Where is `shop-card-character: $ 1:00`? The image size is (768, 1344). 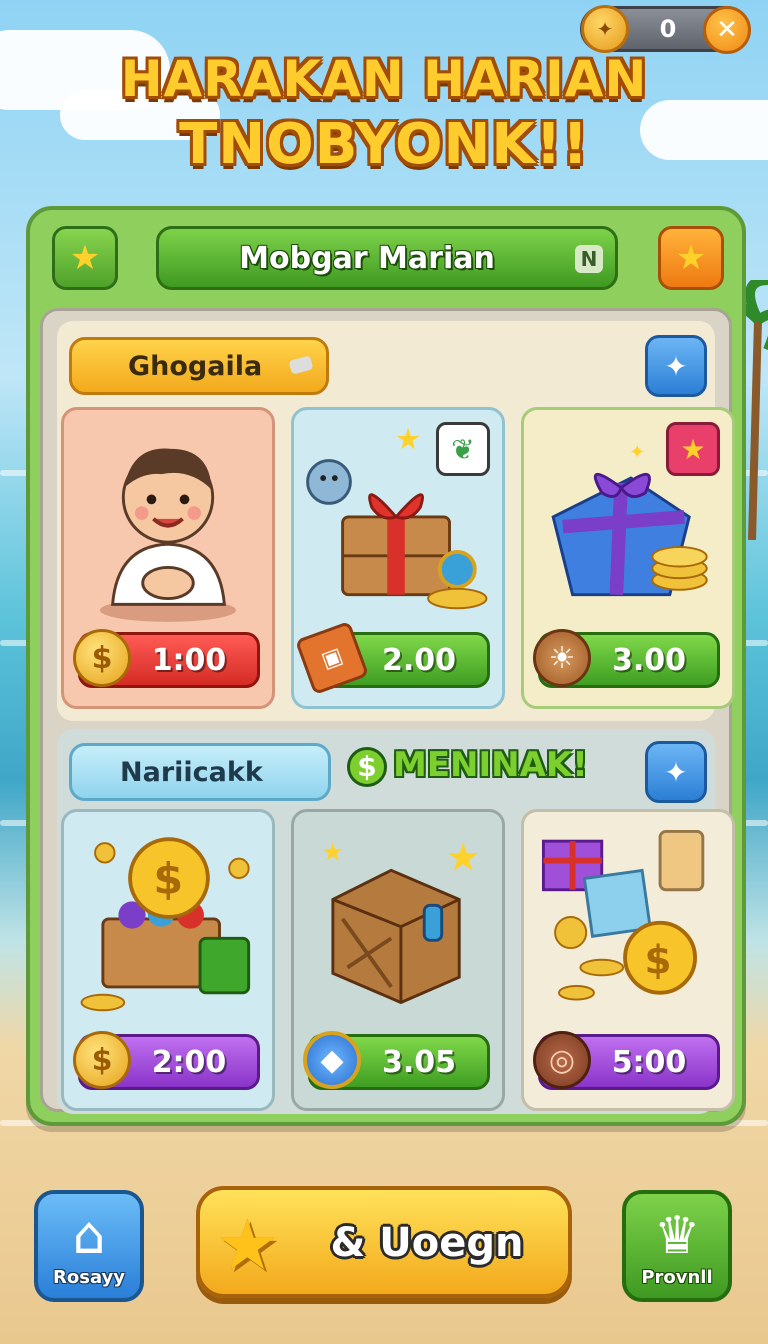
shop-card-character: $ 1:00 is located at coordinates (168, 558).